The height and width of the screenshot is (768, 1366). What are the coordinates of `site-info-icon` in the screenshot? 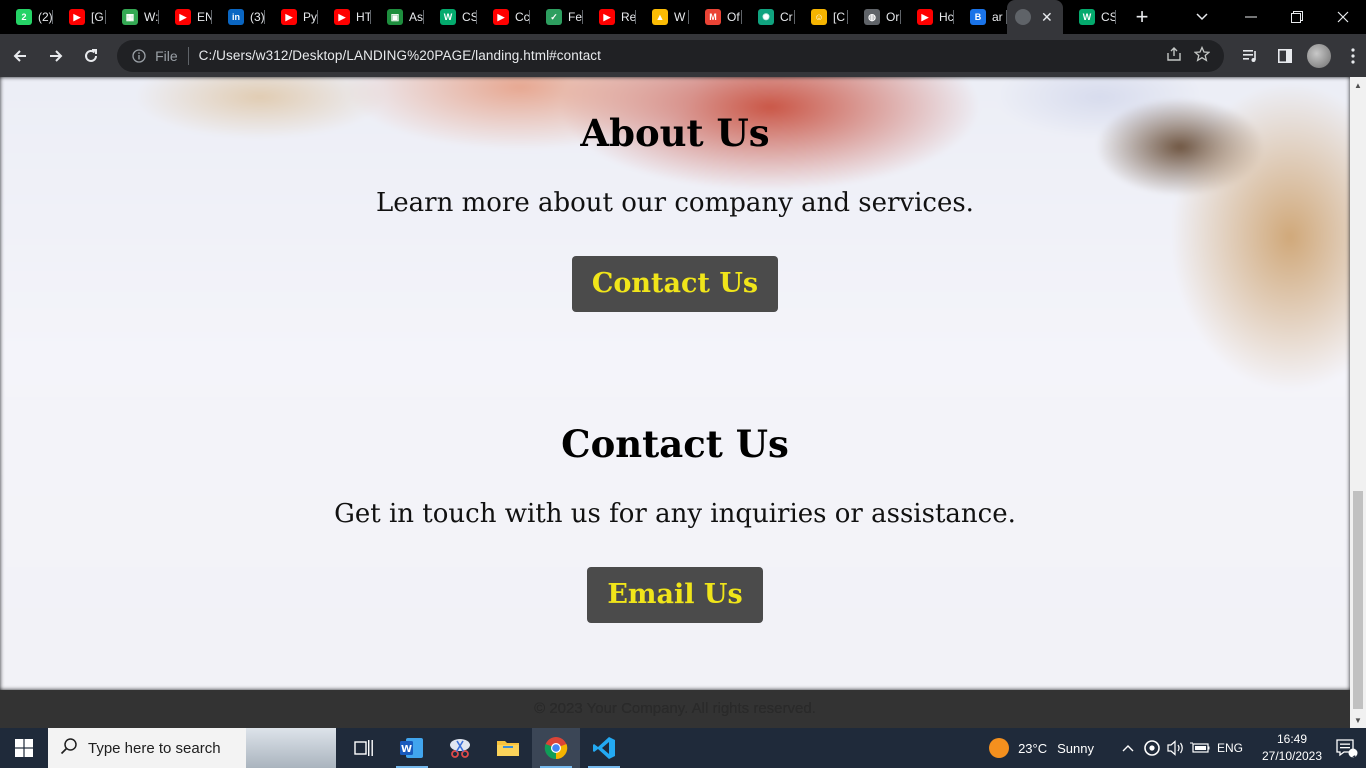 It's located at (139, 55).